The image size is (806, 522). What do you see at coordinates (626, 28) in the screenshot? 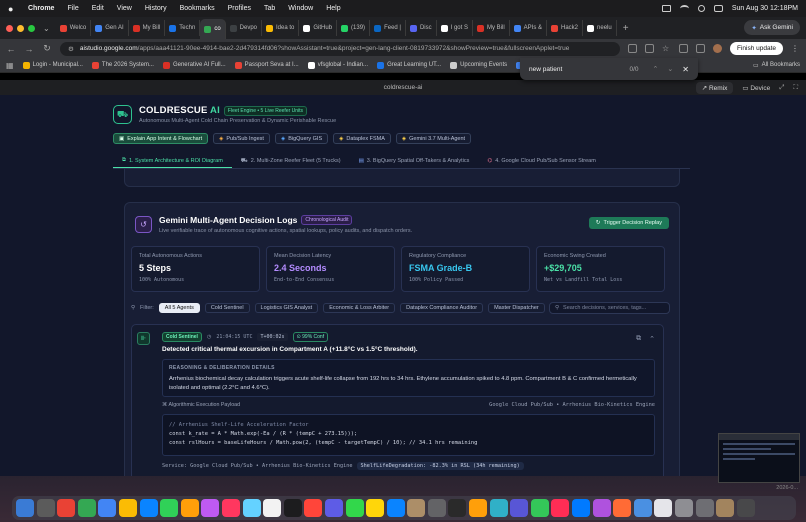
I see `new-tab-icon: +` at bounding box center [626, 28].